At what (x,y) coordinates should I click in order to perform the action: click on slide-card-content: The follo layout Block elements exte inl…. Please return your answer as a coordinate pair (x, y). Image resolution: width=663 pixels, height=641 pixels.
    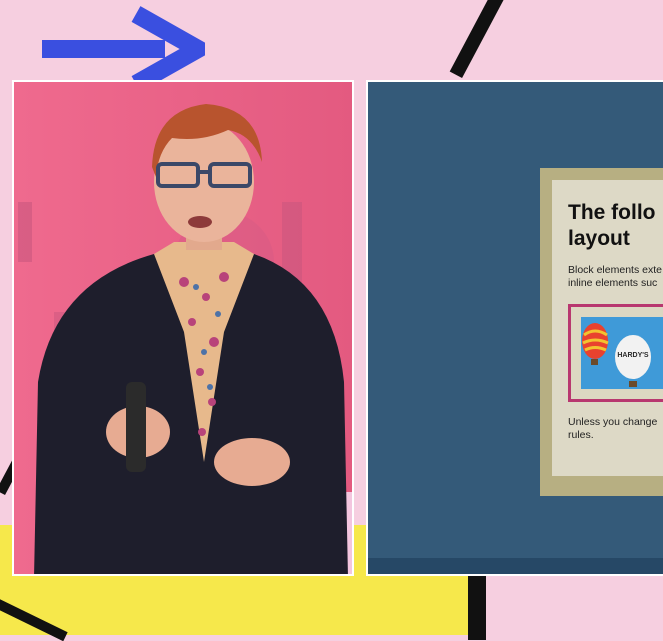
    Looking at the image, I should click on (607, 328).